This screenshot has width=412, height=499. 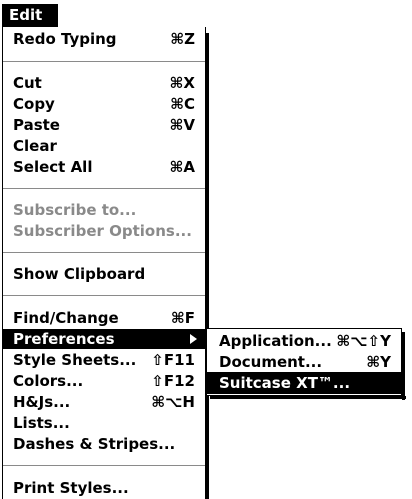 I want to click on menu-item-paste: Paste ⌘V, so click(x=104, y=125).